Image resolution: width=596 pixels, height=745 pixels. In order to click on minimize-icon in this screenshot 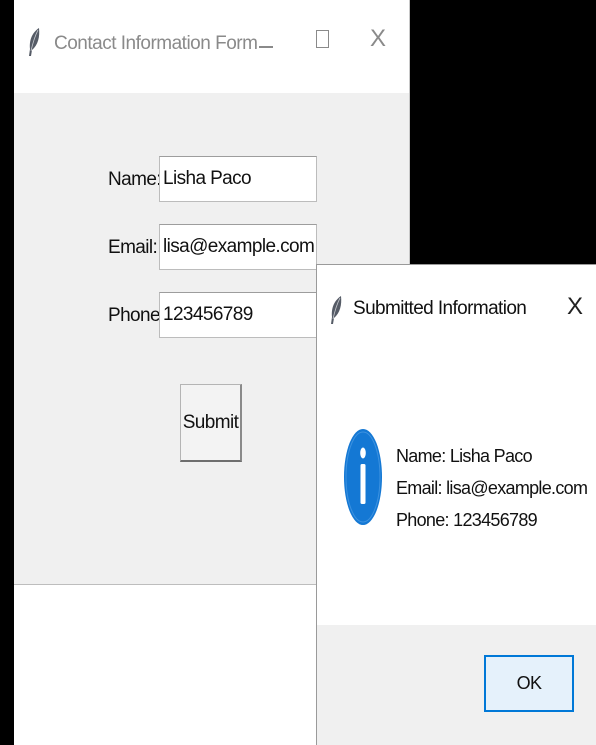, I will do `click(266, 47)`.